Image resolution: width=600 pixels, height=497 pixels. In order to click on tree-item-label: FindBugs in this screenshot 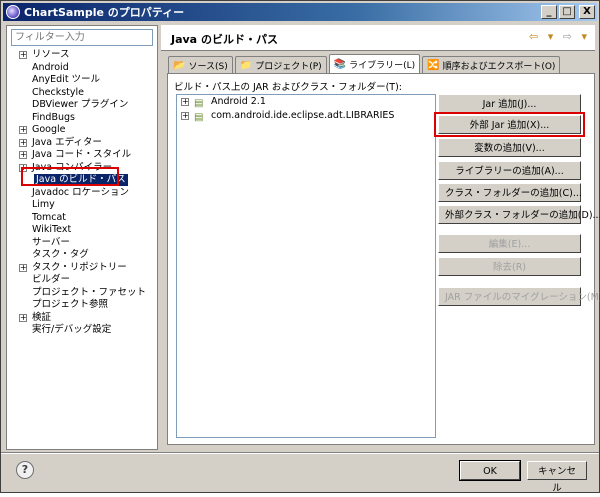, I will do `click(53, 117)`.